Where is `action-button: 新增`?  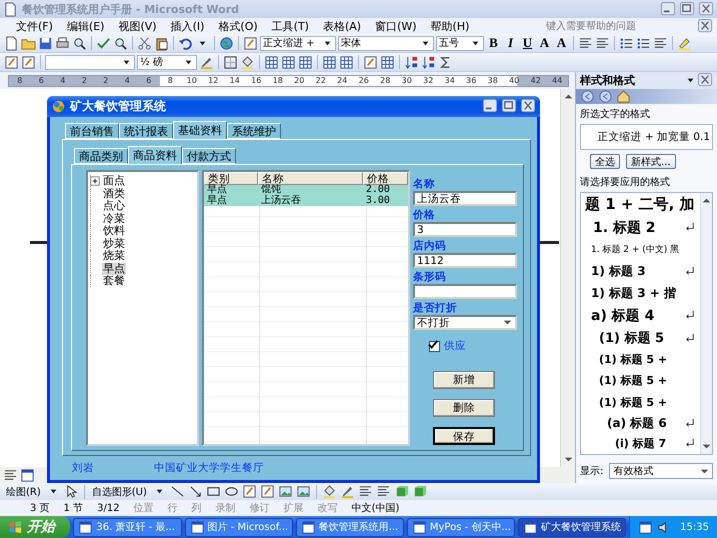 action-button: 新增 is located at coordinates (464, 380).